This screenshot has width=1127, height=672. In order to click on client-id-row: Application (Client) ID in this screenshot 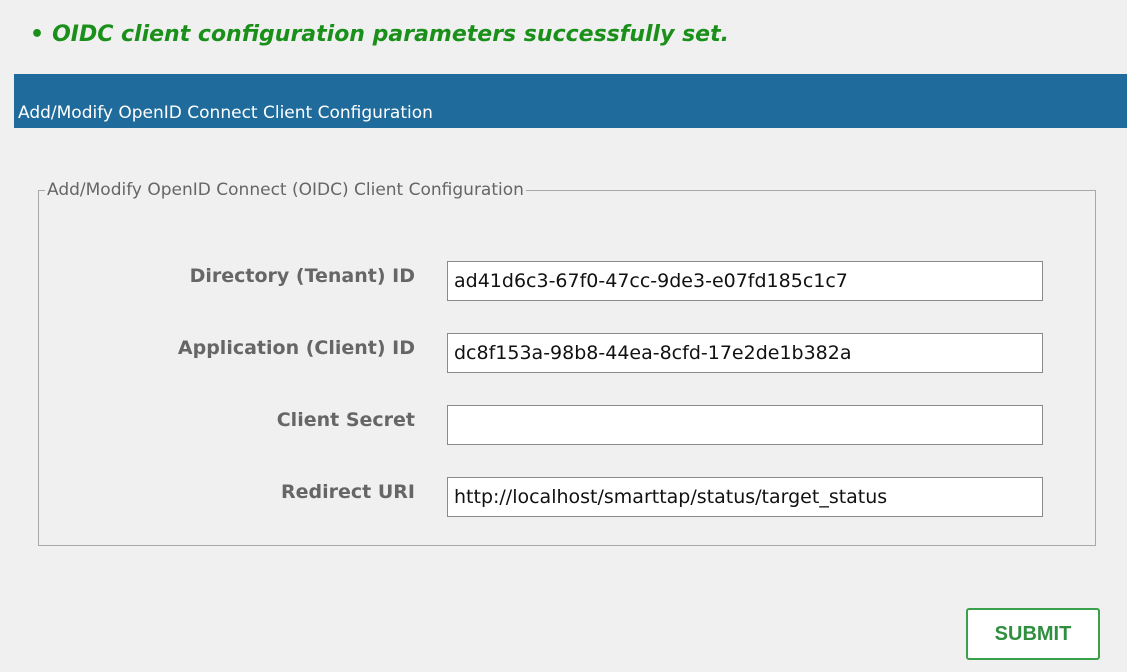, I will do `click(567, 353)`.